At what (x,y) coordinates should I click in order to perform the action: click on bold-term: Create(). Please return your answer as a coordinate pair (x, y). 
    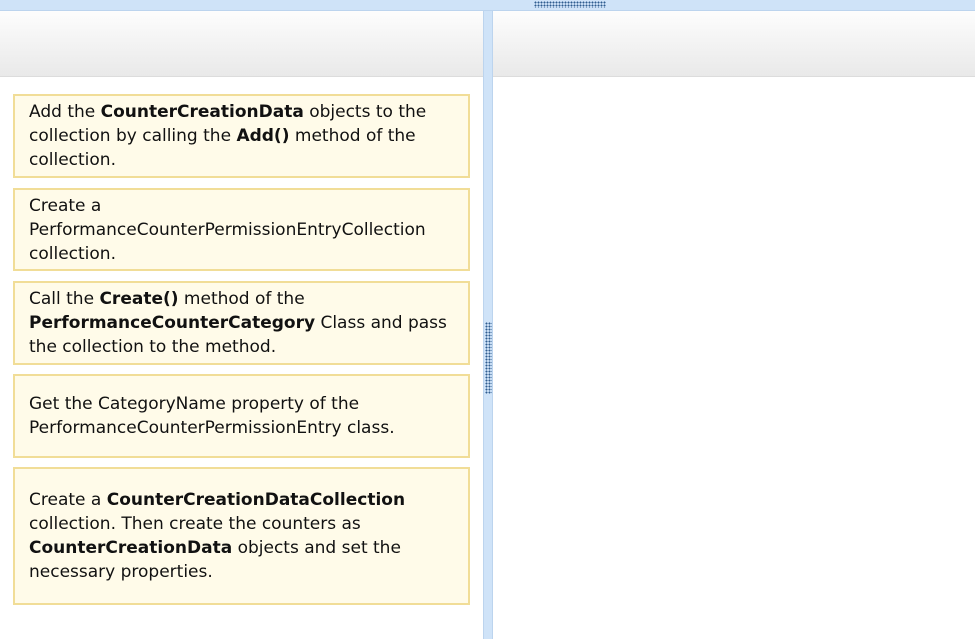
    Looking at the image, I should click on (139, 299).